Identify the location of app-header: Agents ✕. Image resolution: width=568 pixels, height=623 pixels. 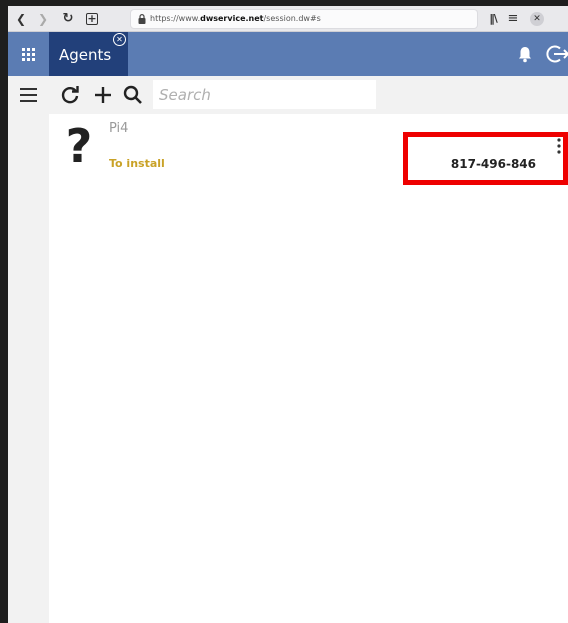
(288, 54).